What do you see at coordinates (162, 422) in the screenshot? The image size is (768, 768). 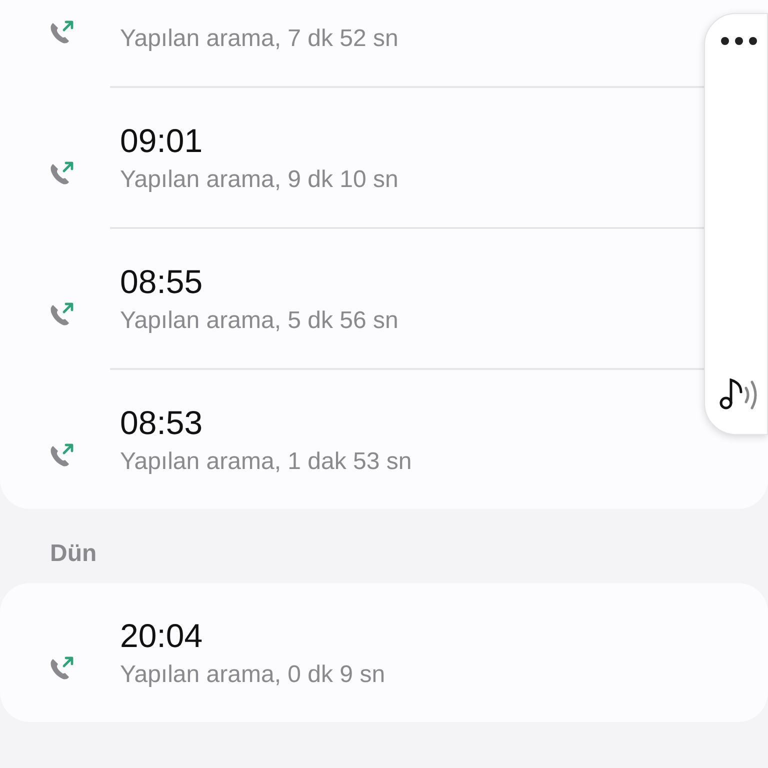 I see `call-time: 08:53` at bounding box center [162, 422].